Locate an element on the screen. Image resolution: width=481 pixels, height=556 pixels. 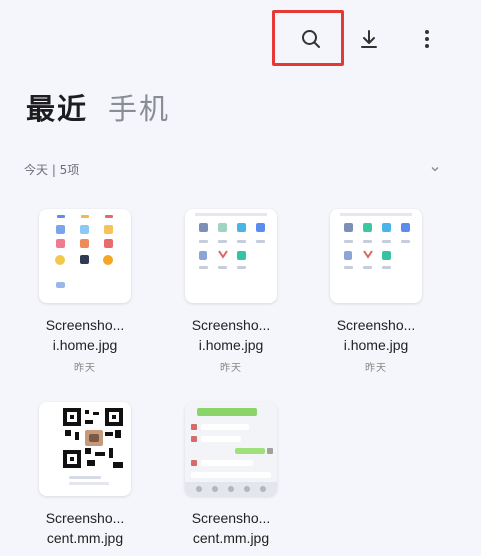
qr-code-thumbnail is located at coordinates (85, 449).